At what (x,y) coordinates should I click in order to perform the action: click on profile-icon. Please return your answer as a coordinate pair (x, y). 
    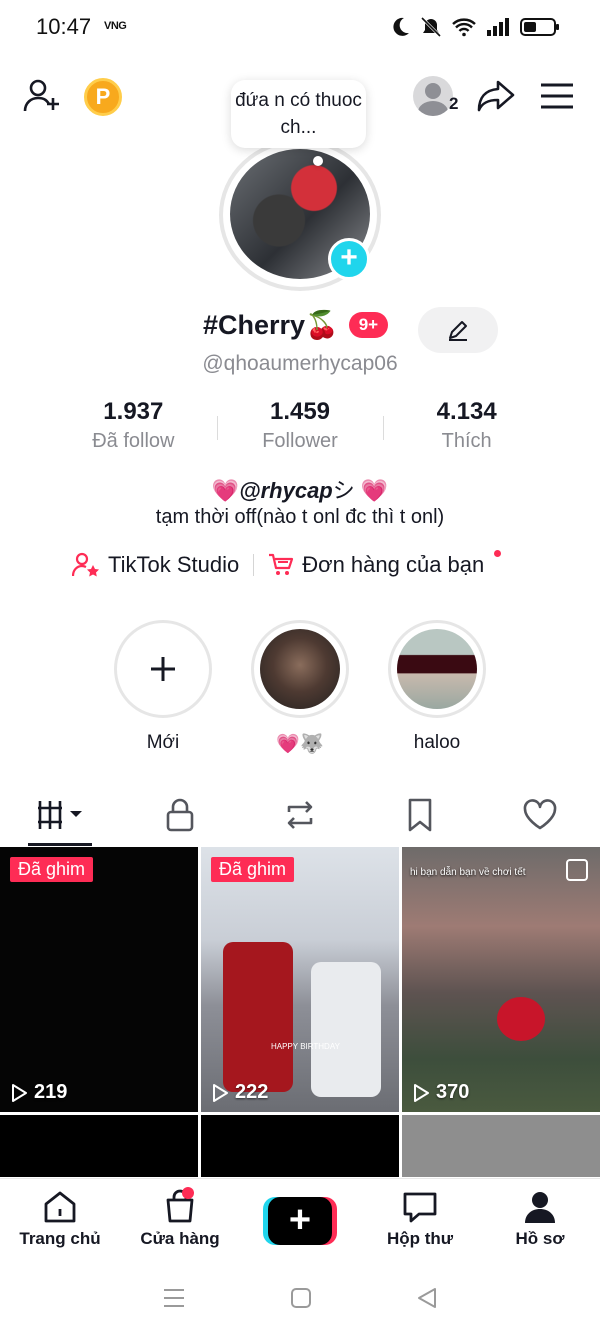
    Looking at the image, I should click on (540, 1207).